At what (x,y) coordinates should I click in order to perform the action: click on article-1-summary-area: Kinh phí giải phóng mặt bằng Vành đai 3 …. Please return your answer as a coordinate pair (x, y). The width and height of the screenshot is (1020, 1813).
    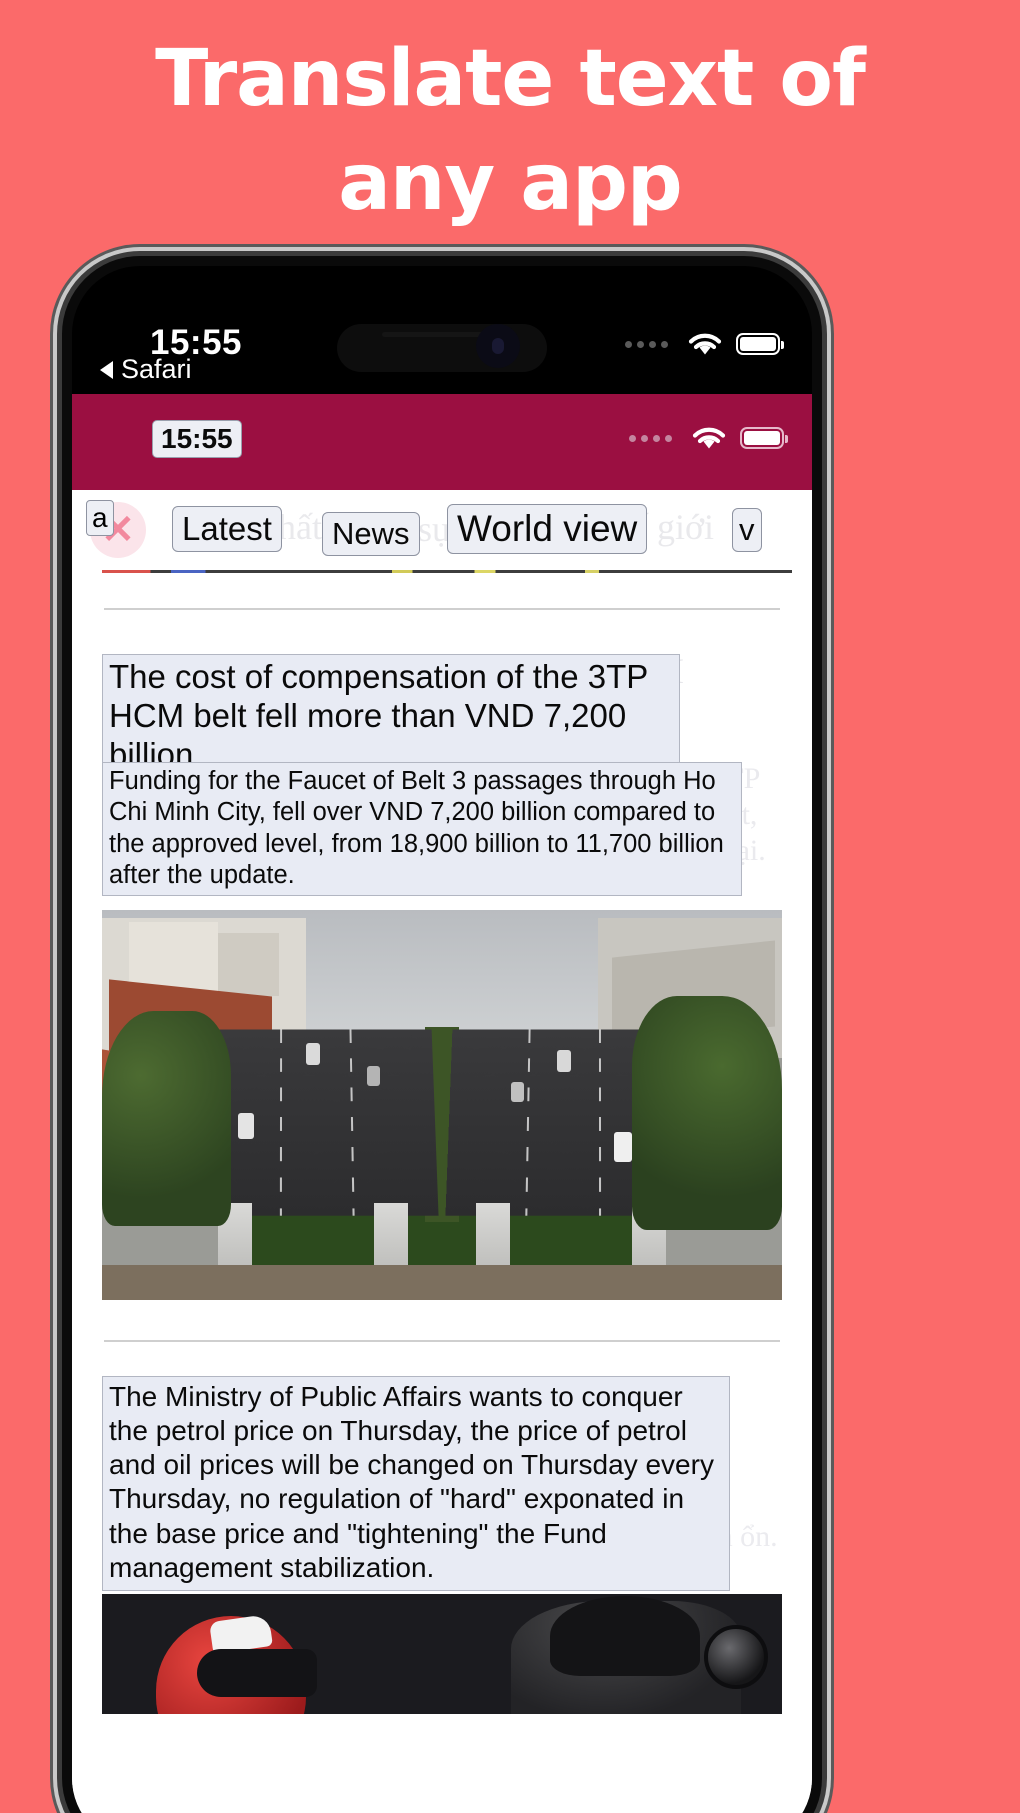
    Looking at the image, I should click on (442, 829).